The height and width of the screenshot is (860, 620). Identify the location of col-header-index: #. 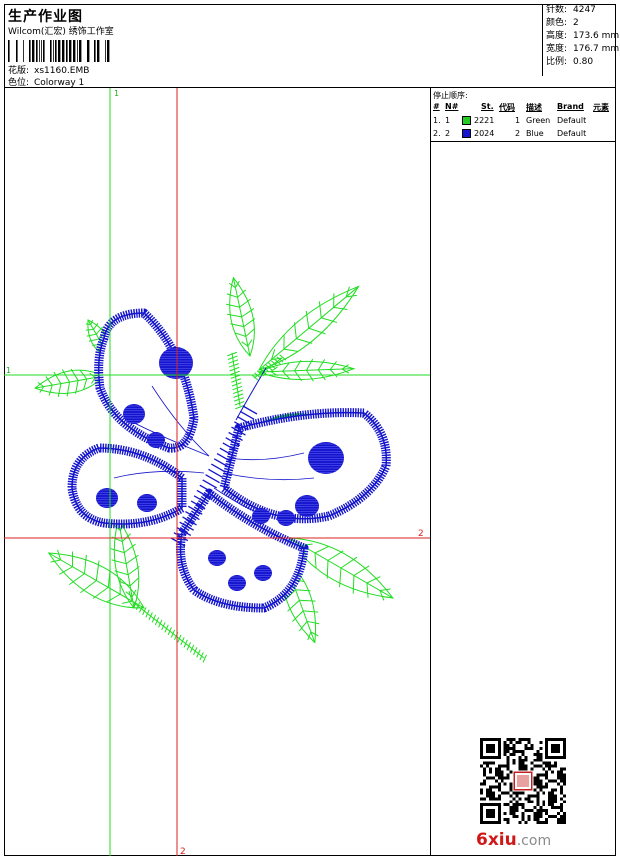
(436, 106).